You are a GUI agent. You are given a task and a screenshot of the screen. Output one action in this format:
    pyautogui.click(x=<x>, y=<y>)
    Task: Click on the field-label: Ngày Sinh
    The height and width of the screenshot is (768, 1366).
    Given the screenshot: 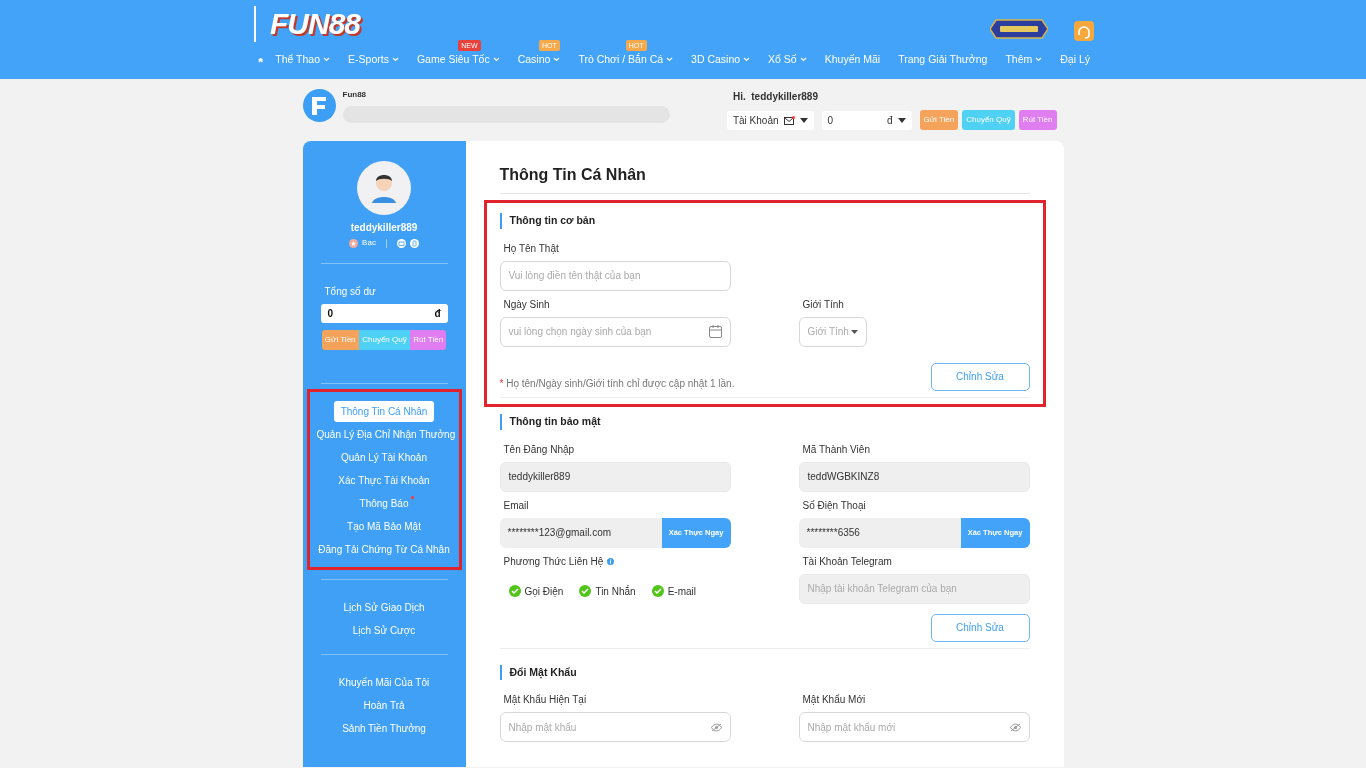 What is the action you would take?
    pyautogui.click(x=526, y=304)
    